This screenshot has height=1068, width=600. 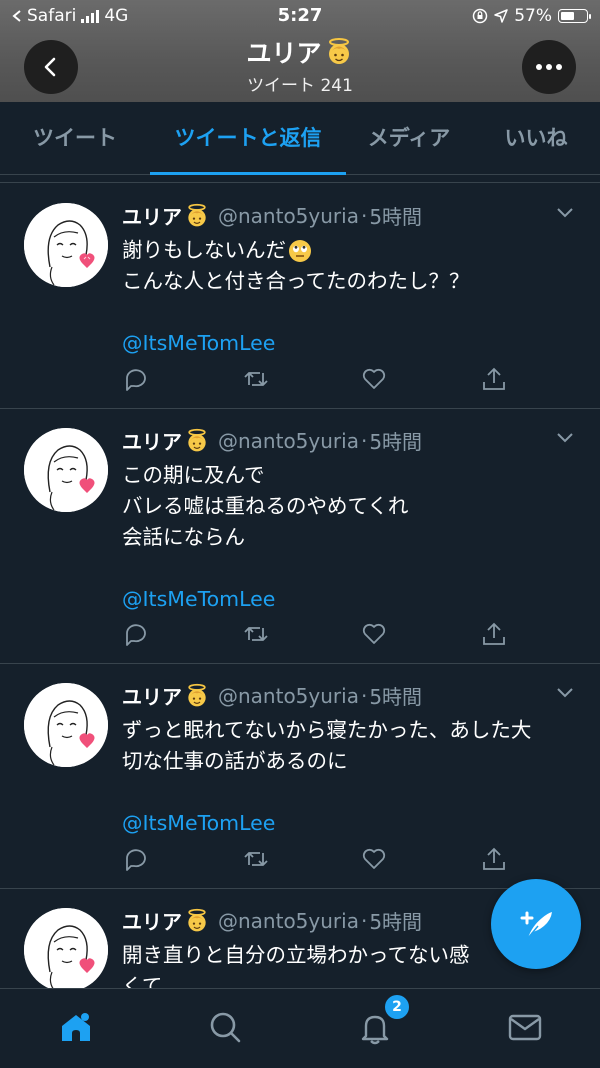 I want to click on tab-tweets: ツイート, so click(x=75, y=138).